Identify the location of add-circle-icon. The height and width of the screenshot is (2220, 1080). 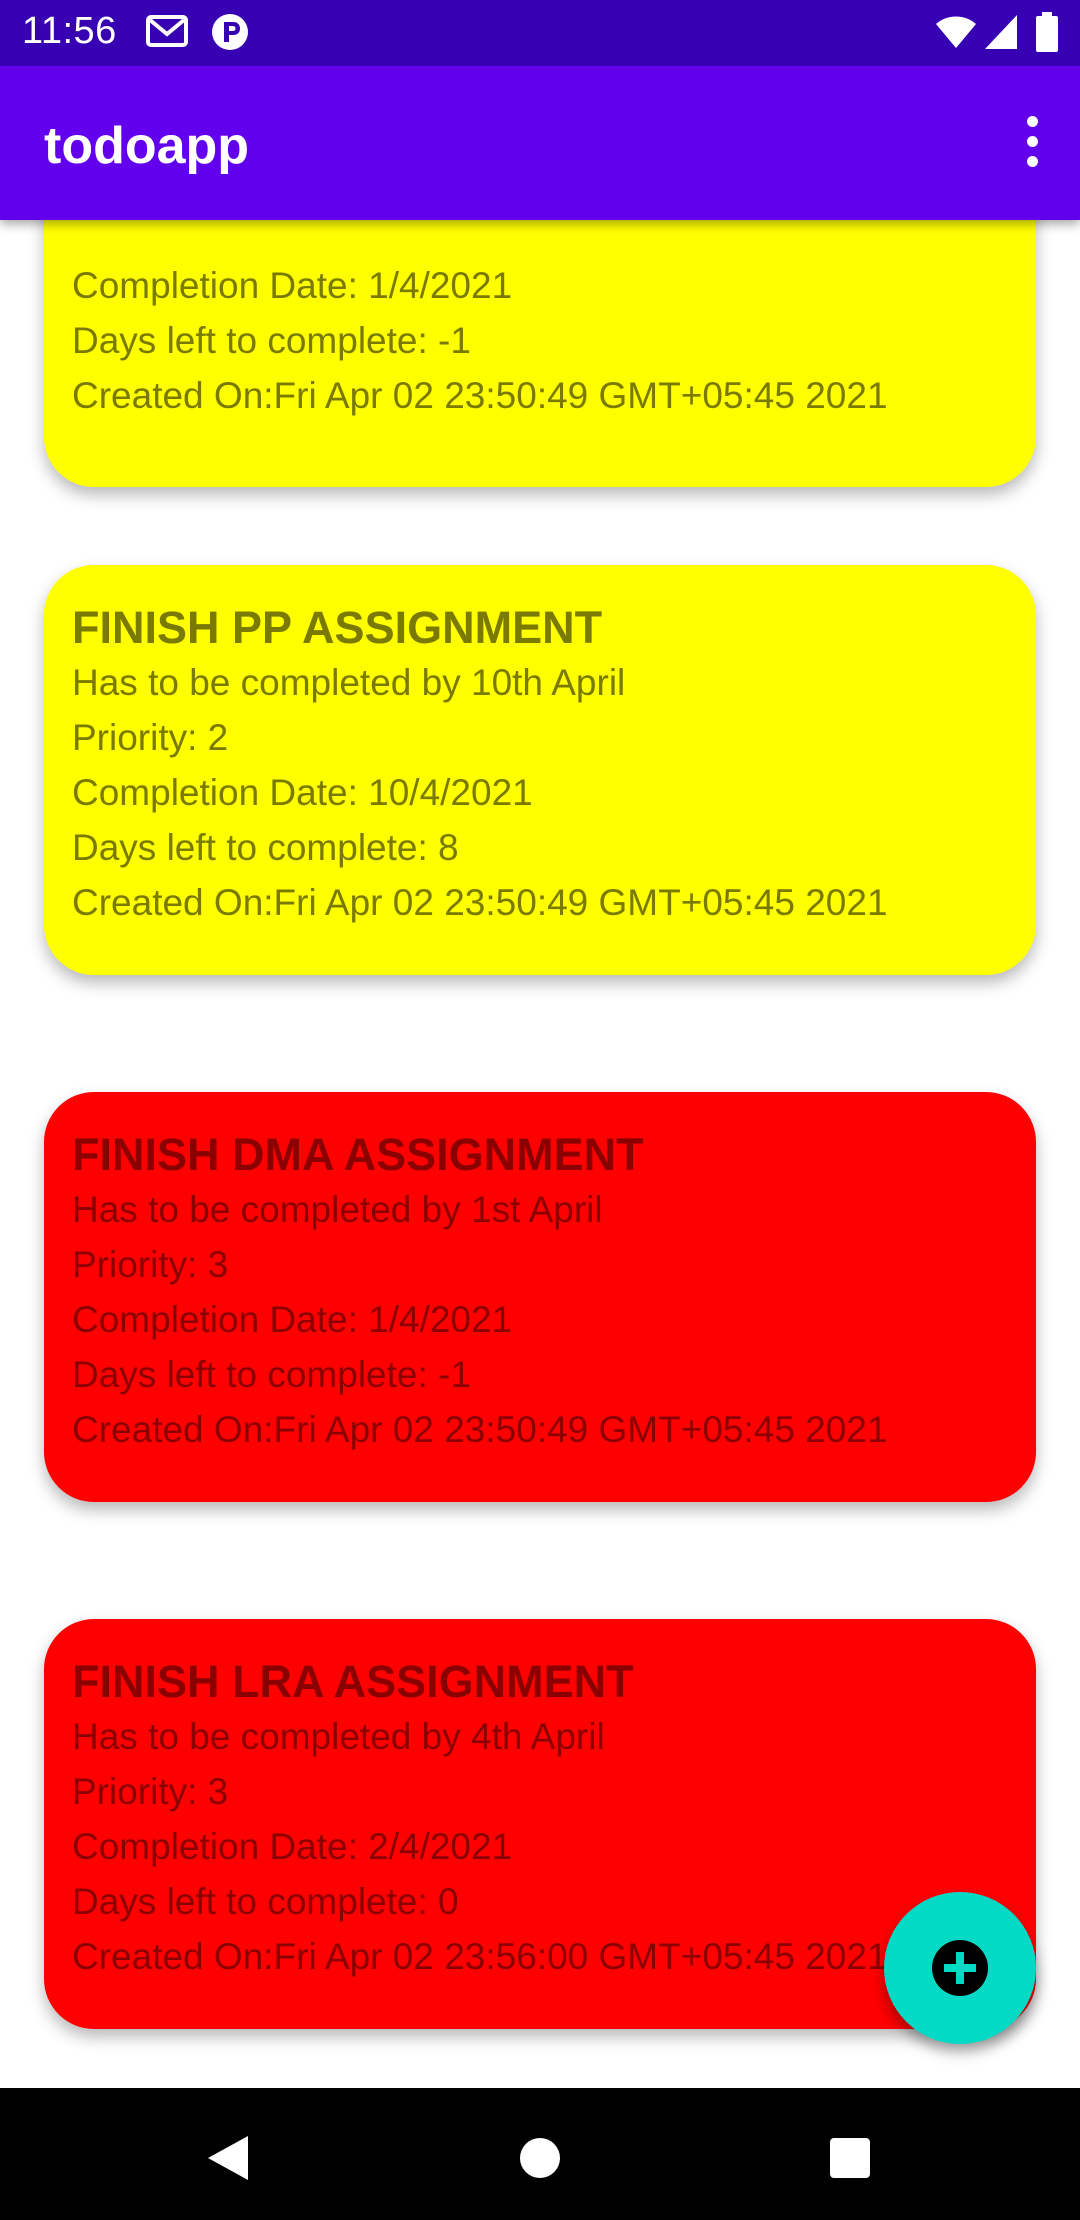
(960, 1968).